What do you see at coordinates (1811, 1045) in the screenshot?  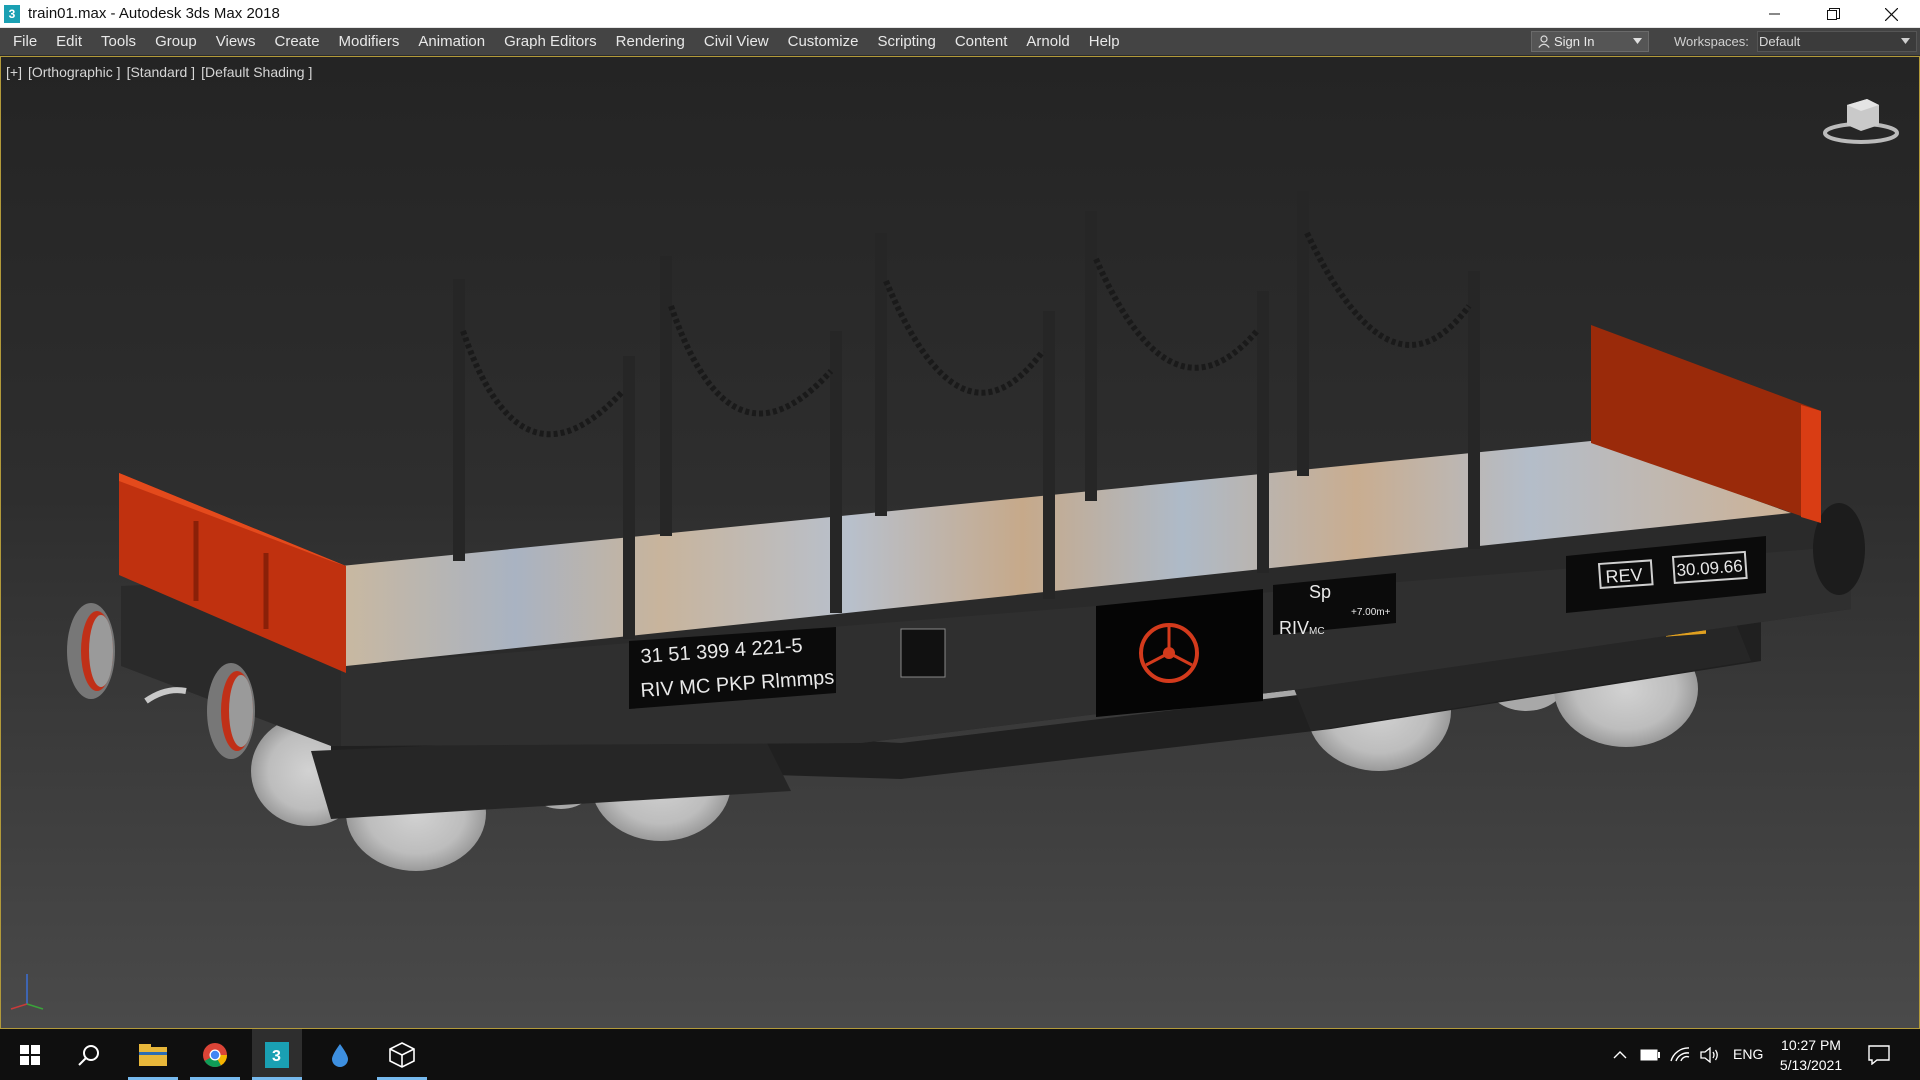 I see `clock-time: 10:27 PM` at bounding box center [1811, 1045].